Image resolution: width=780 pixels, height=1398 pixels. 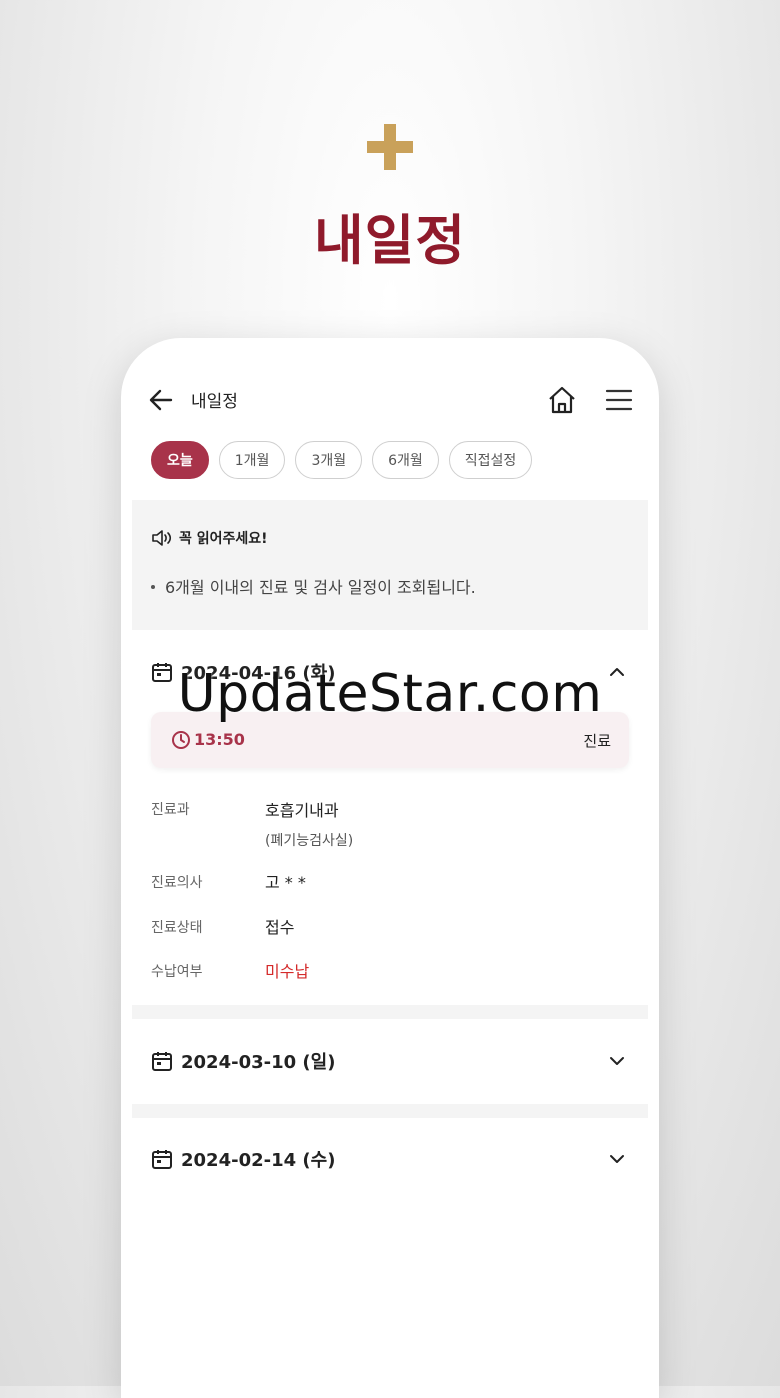 I want to click on back-arrow-icon, so click(x=161, y=400).